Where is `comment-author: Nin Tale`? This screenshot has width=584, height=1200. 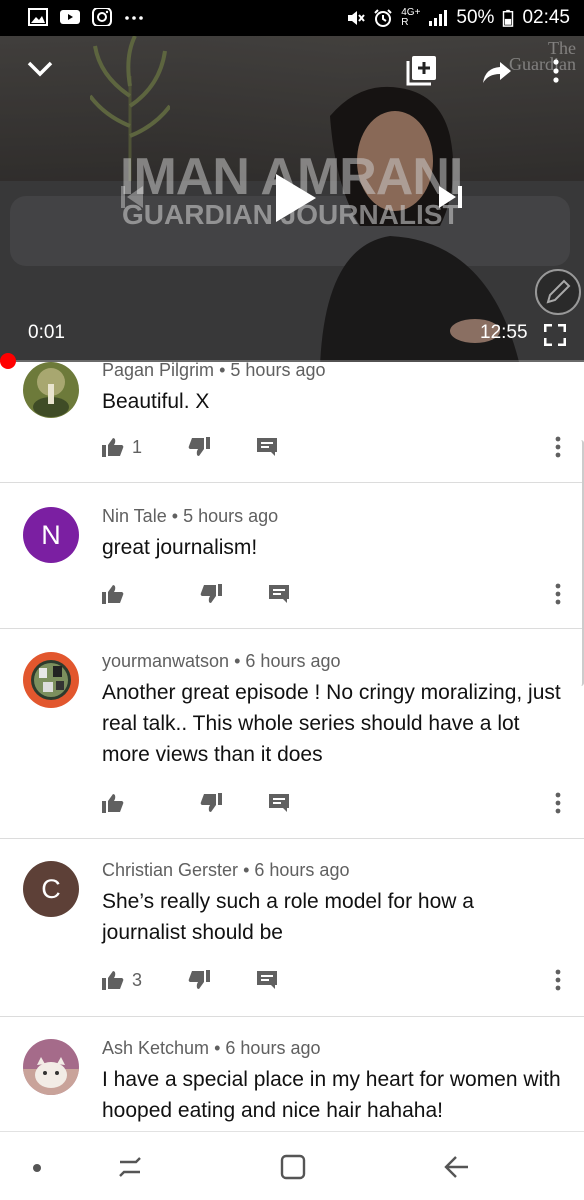
comment-author: Nin Tale is located at coordinates (134, 516).